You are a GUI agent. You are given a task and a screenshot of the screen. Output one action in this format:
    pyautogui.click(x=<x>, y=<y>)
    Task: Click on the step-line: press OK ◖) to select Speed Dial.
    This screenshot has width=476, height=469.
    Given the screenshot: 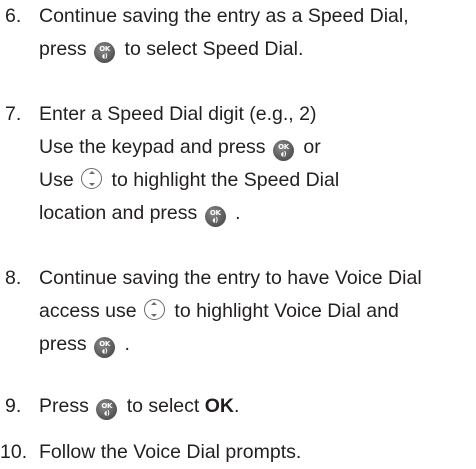 What is the action you would take?
    pyautogui.click(x=256, y=49)
    